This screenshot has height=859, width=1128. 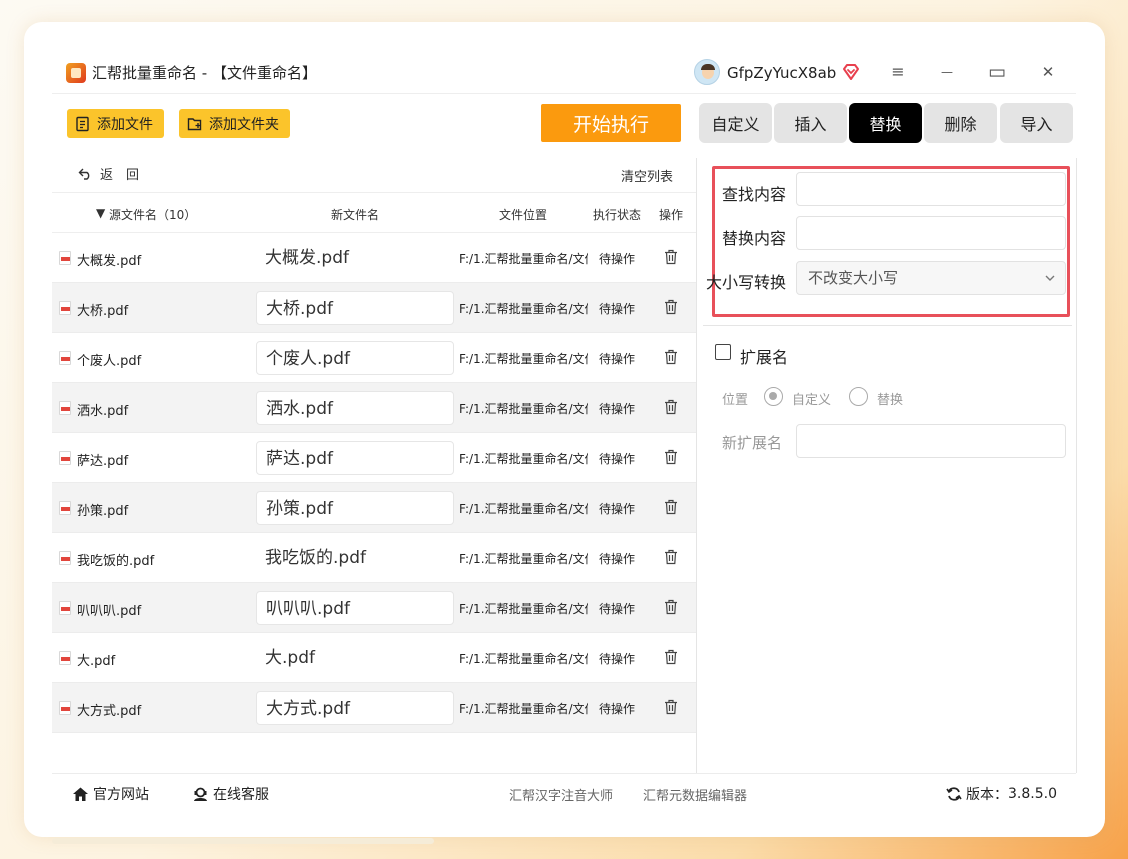 I want to click on table-row: 我吃饭的.pdf 我吃饭的.pdf F:/1.汇帮批量重命名/文件 待操作, so click(x=374, y=558).